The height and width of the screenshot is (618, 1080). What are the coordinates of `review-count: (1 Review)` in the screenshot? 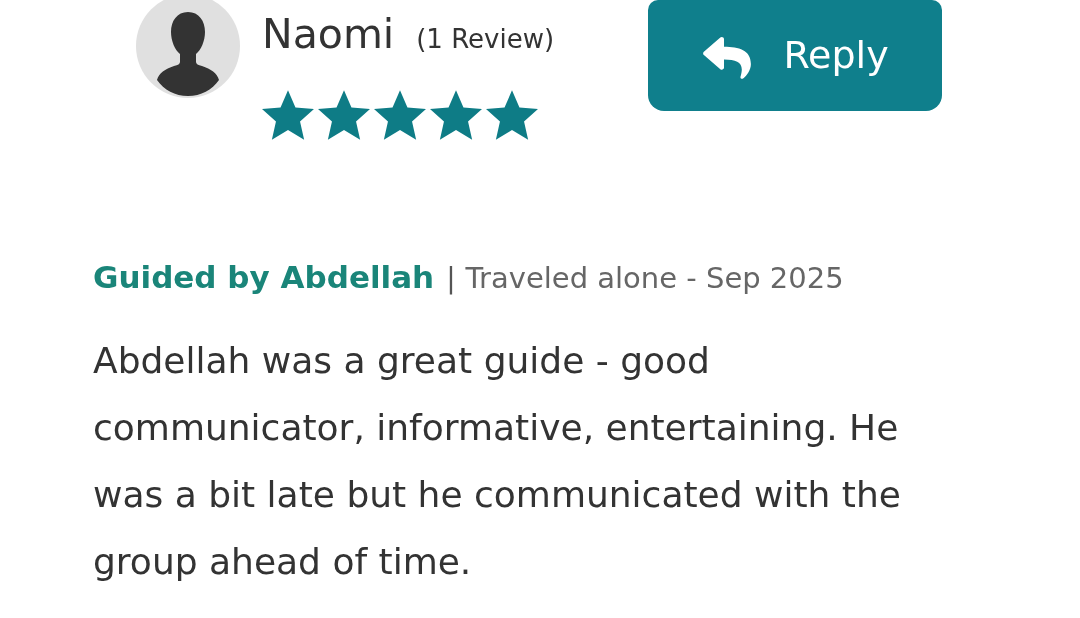 It's located at (485, 39).